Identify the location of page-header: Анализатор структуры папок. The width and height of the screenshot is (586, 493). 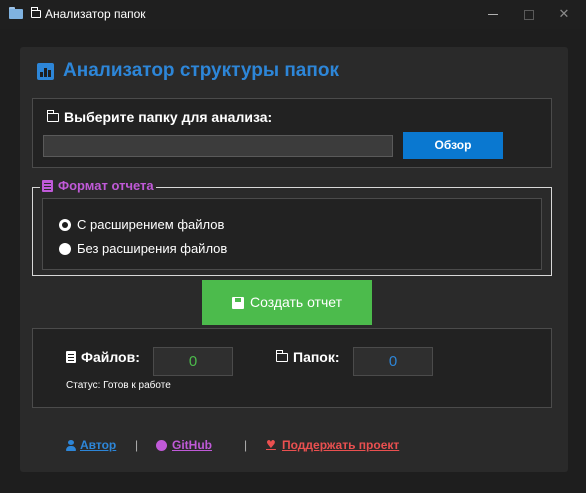
(188, 71).